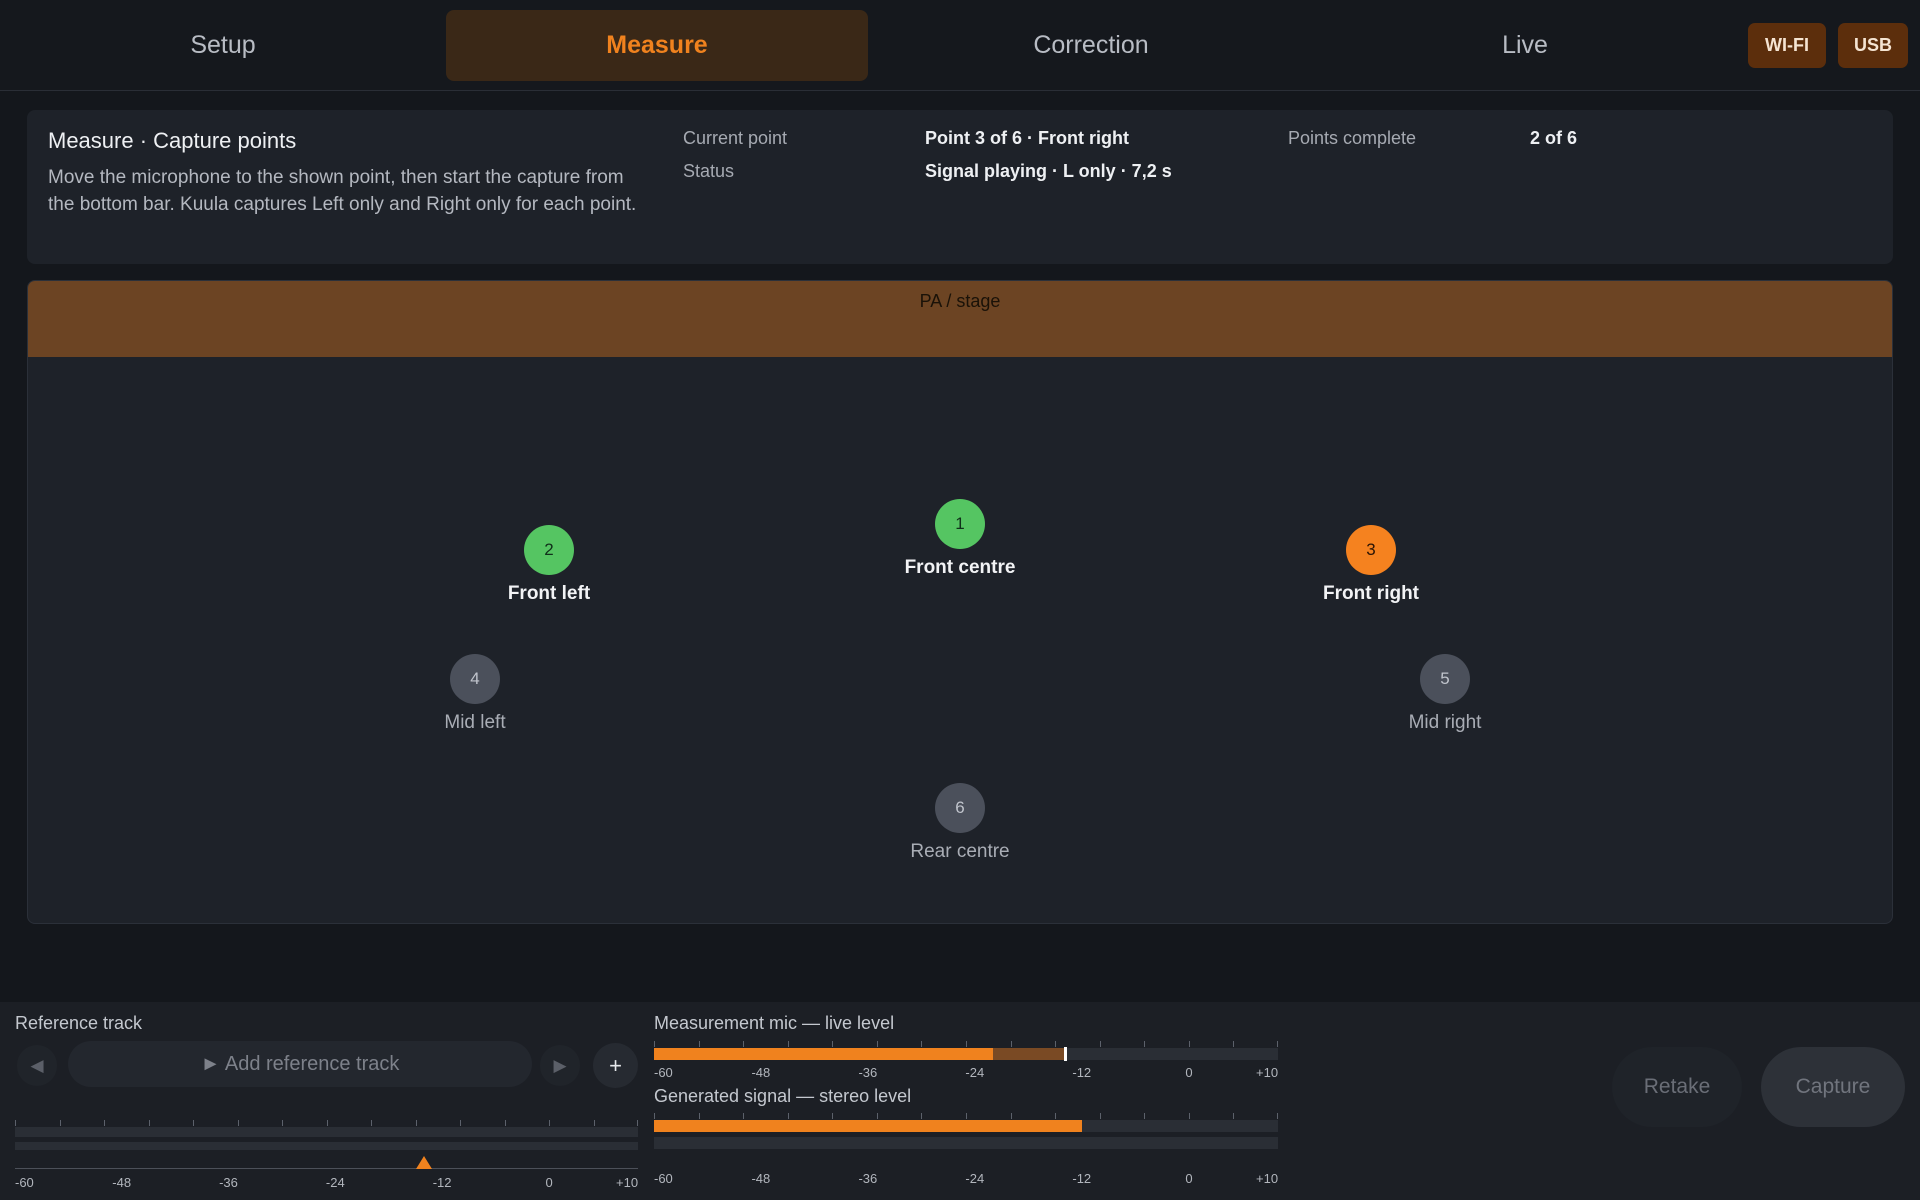  Describe the element at coordinates (663, 1072) in the screenshot. I see `scale-label: -60` at that location.